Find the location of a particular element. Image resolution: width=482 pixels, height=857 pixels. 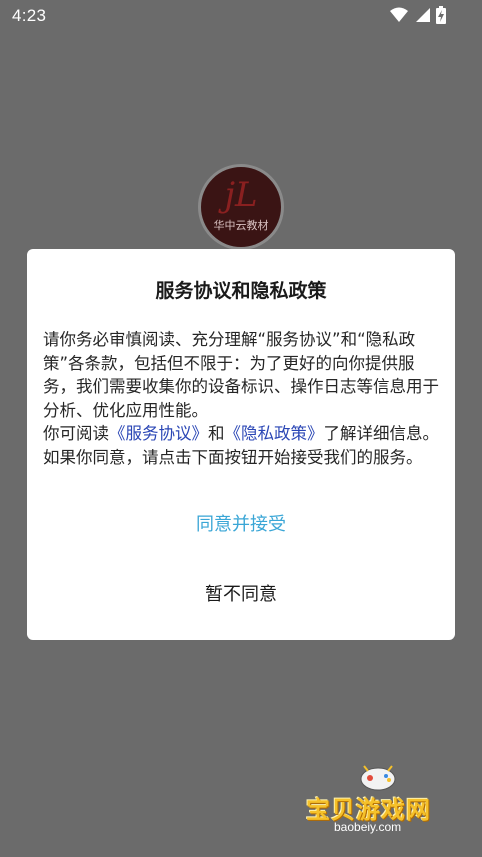

app-logo: jL 华中云教材 is located at coordinates (241, 207).